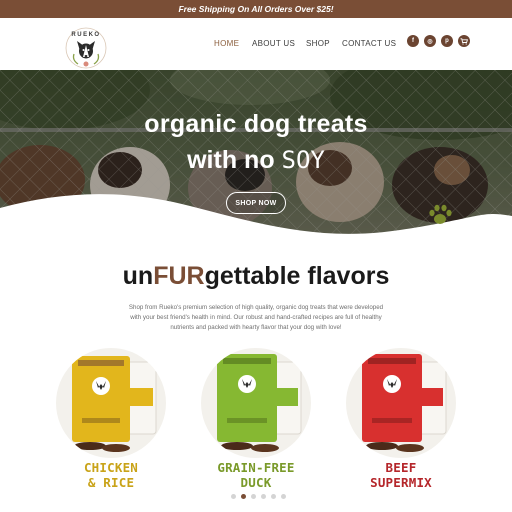  I want to click on pinterest-icon: p, so click(447, 41).